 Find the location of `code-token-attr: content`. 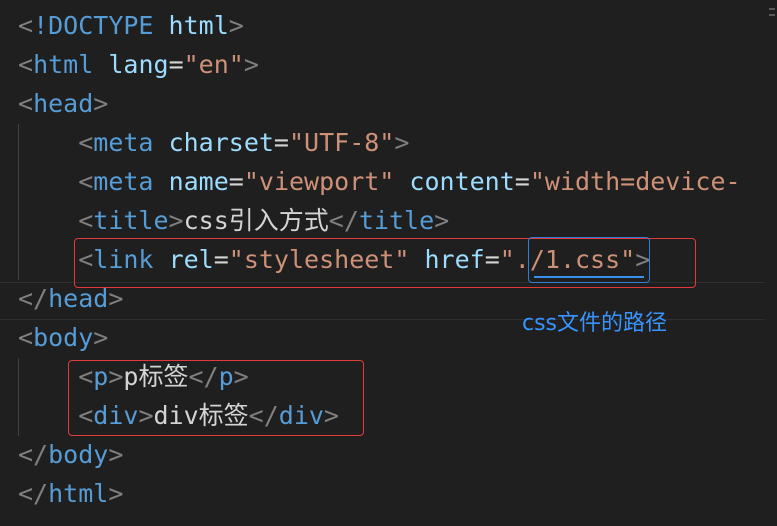

code-token-attr: content is located at coordinates (462, 181).